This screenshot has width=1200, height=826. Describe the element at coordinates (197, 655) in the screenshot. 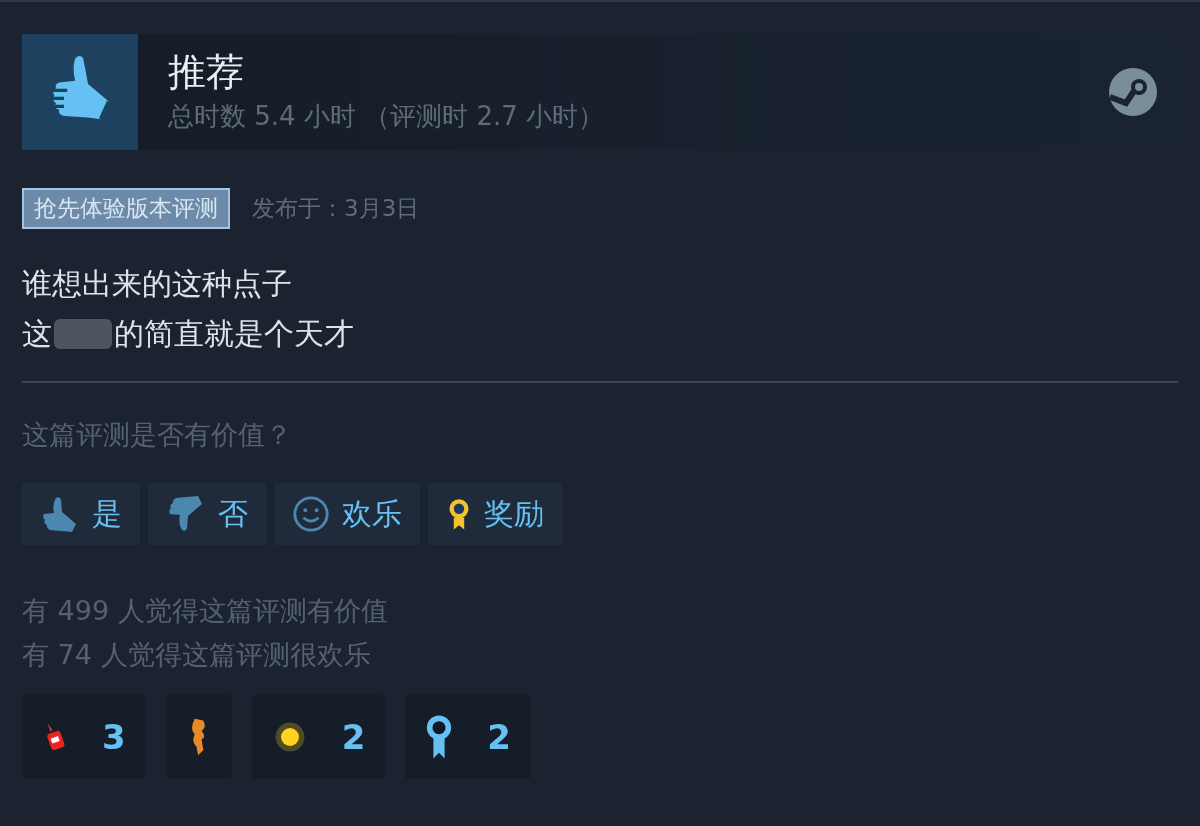

I see `vote-count-text: 有 74 人觉得这篇评测很欢乐` at that location.